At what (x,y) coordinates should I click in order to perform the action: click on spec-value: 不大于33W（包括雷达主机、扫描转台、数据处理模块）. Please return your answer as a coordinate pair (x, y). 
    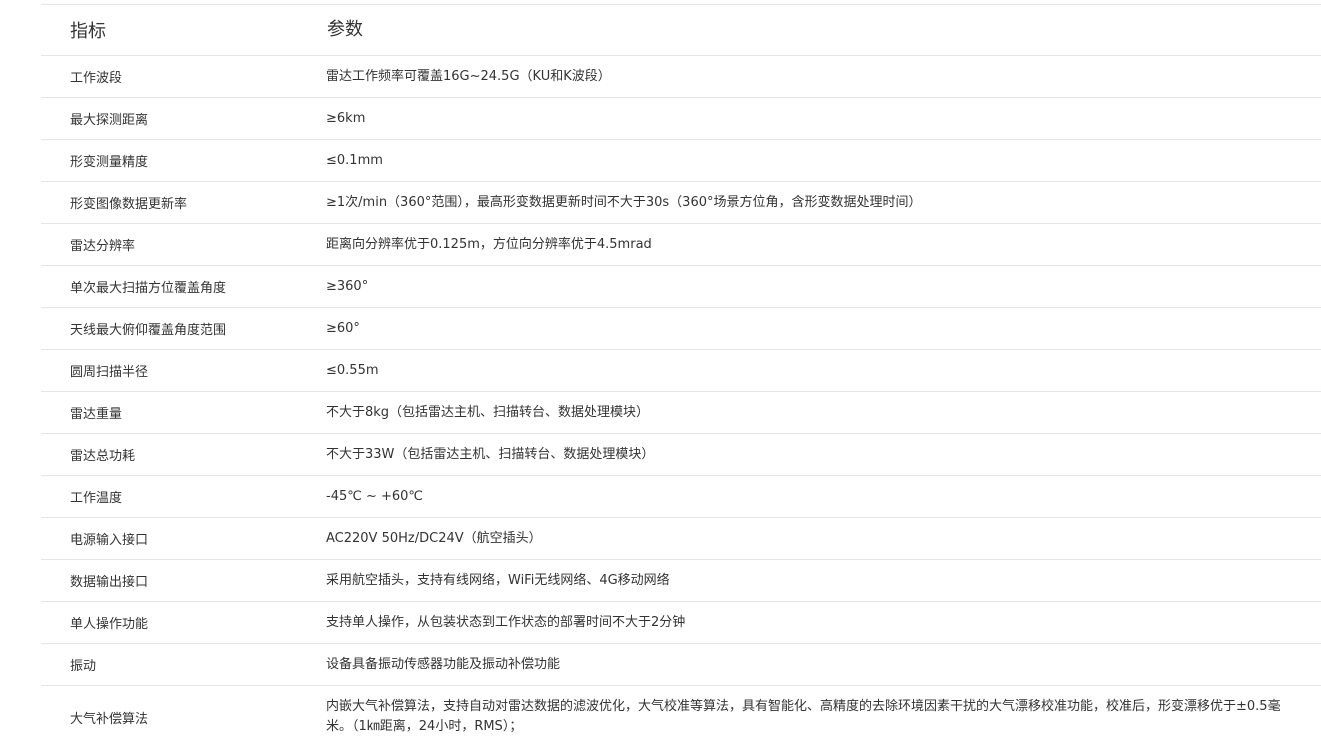
    Looking at the image, I should click on (490, 454).